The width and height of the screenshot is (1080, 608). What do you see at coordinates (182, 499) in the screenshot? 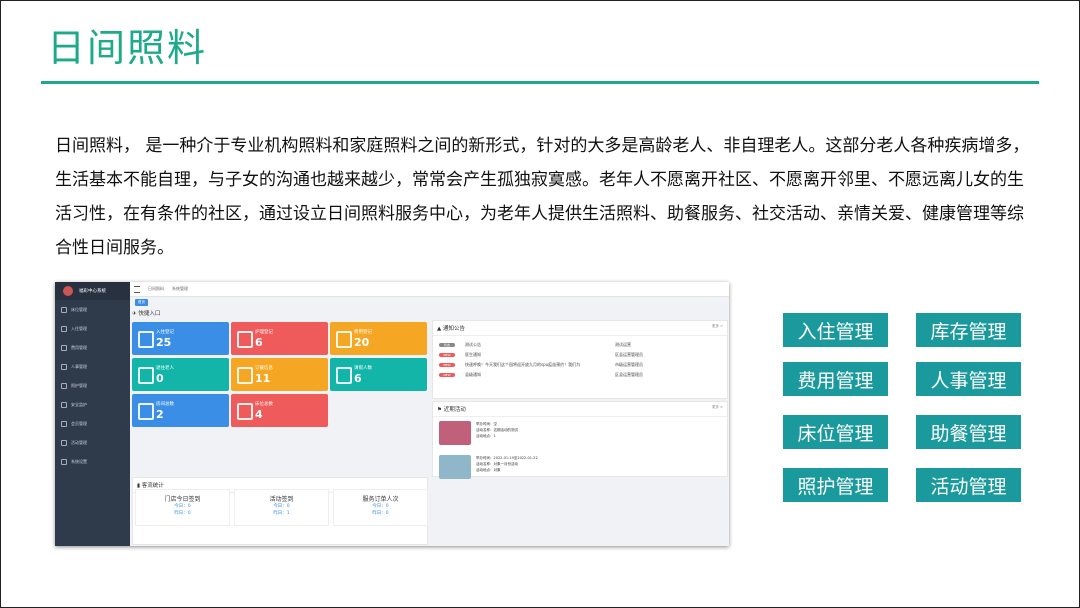
I see `stat-label: 门店今日签到` at bounding box center [182, 499].